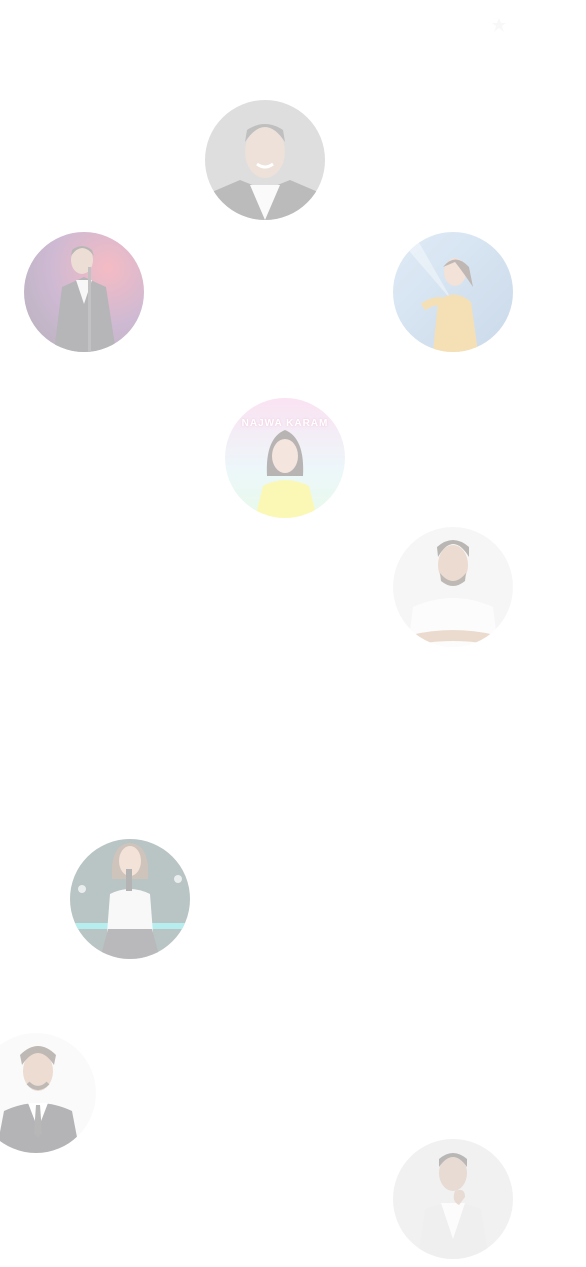  I want to click on artist-caption: NAJWA KARAM, so click(285, 423).